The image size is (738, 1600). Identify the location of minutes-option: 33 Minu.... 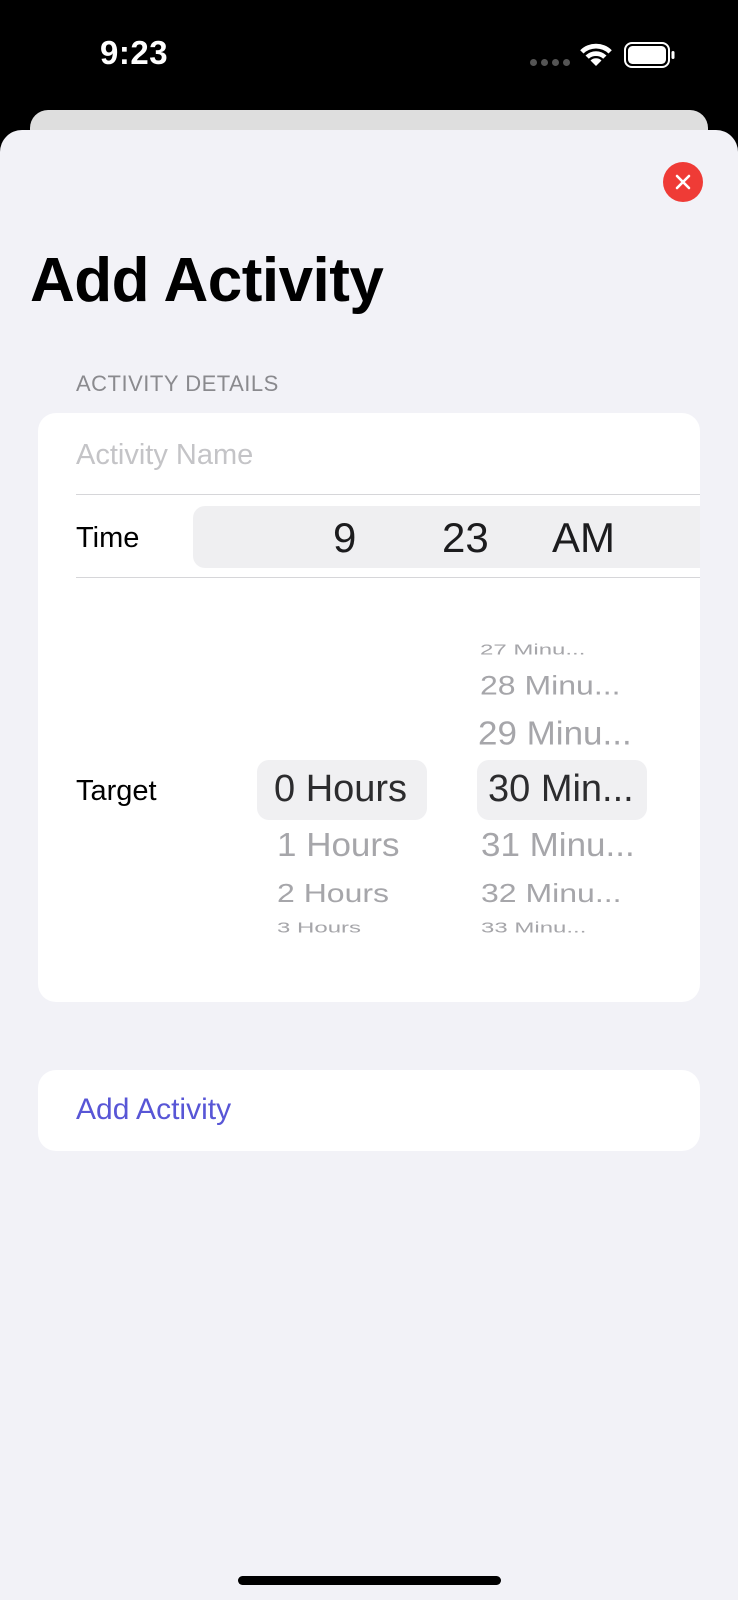
(533, 928).